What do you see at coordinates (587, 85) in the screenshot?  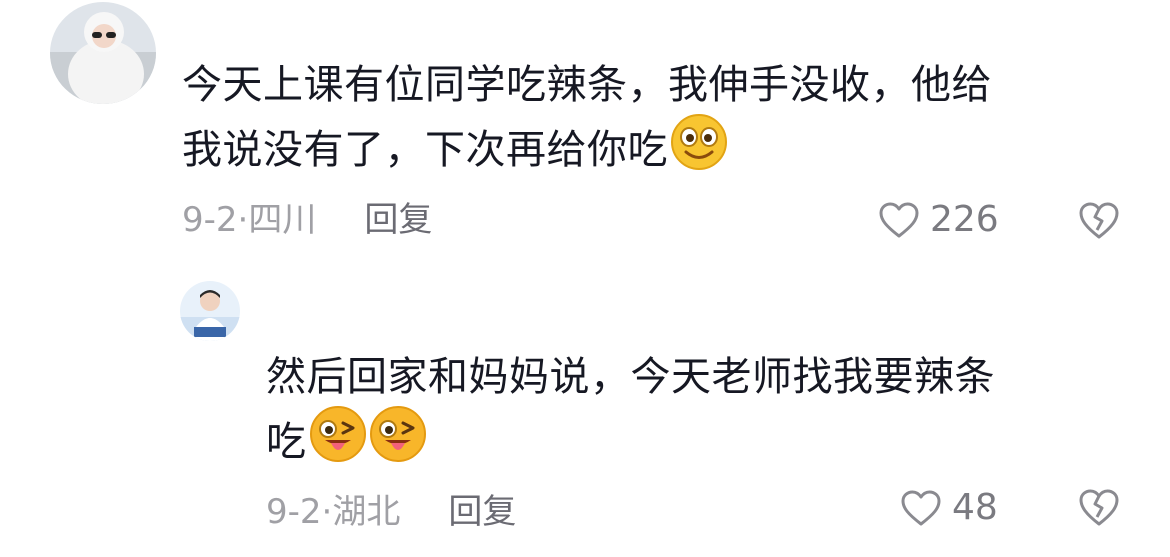 I see `comment-text-line1: 今天上课有位同学吃辣条，我伸手没收，他给` at bounding box center [587, 85].